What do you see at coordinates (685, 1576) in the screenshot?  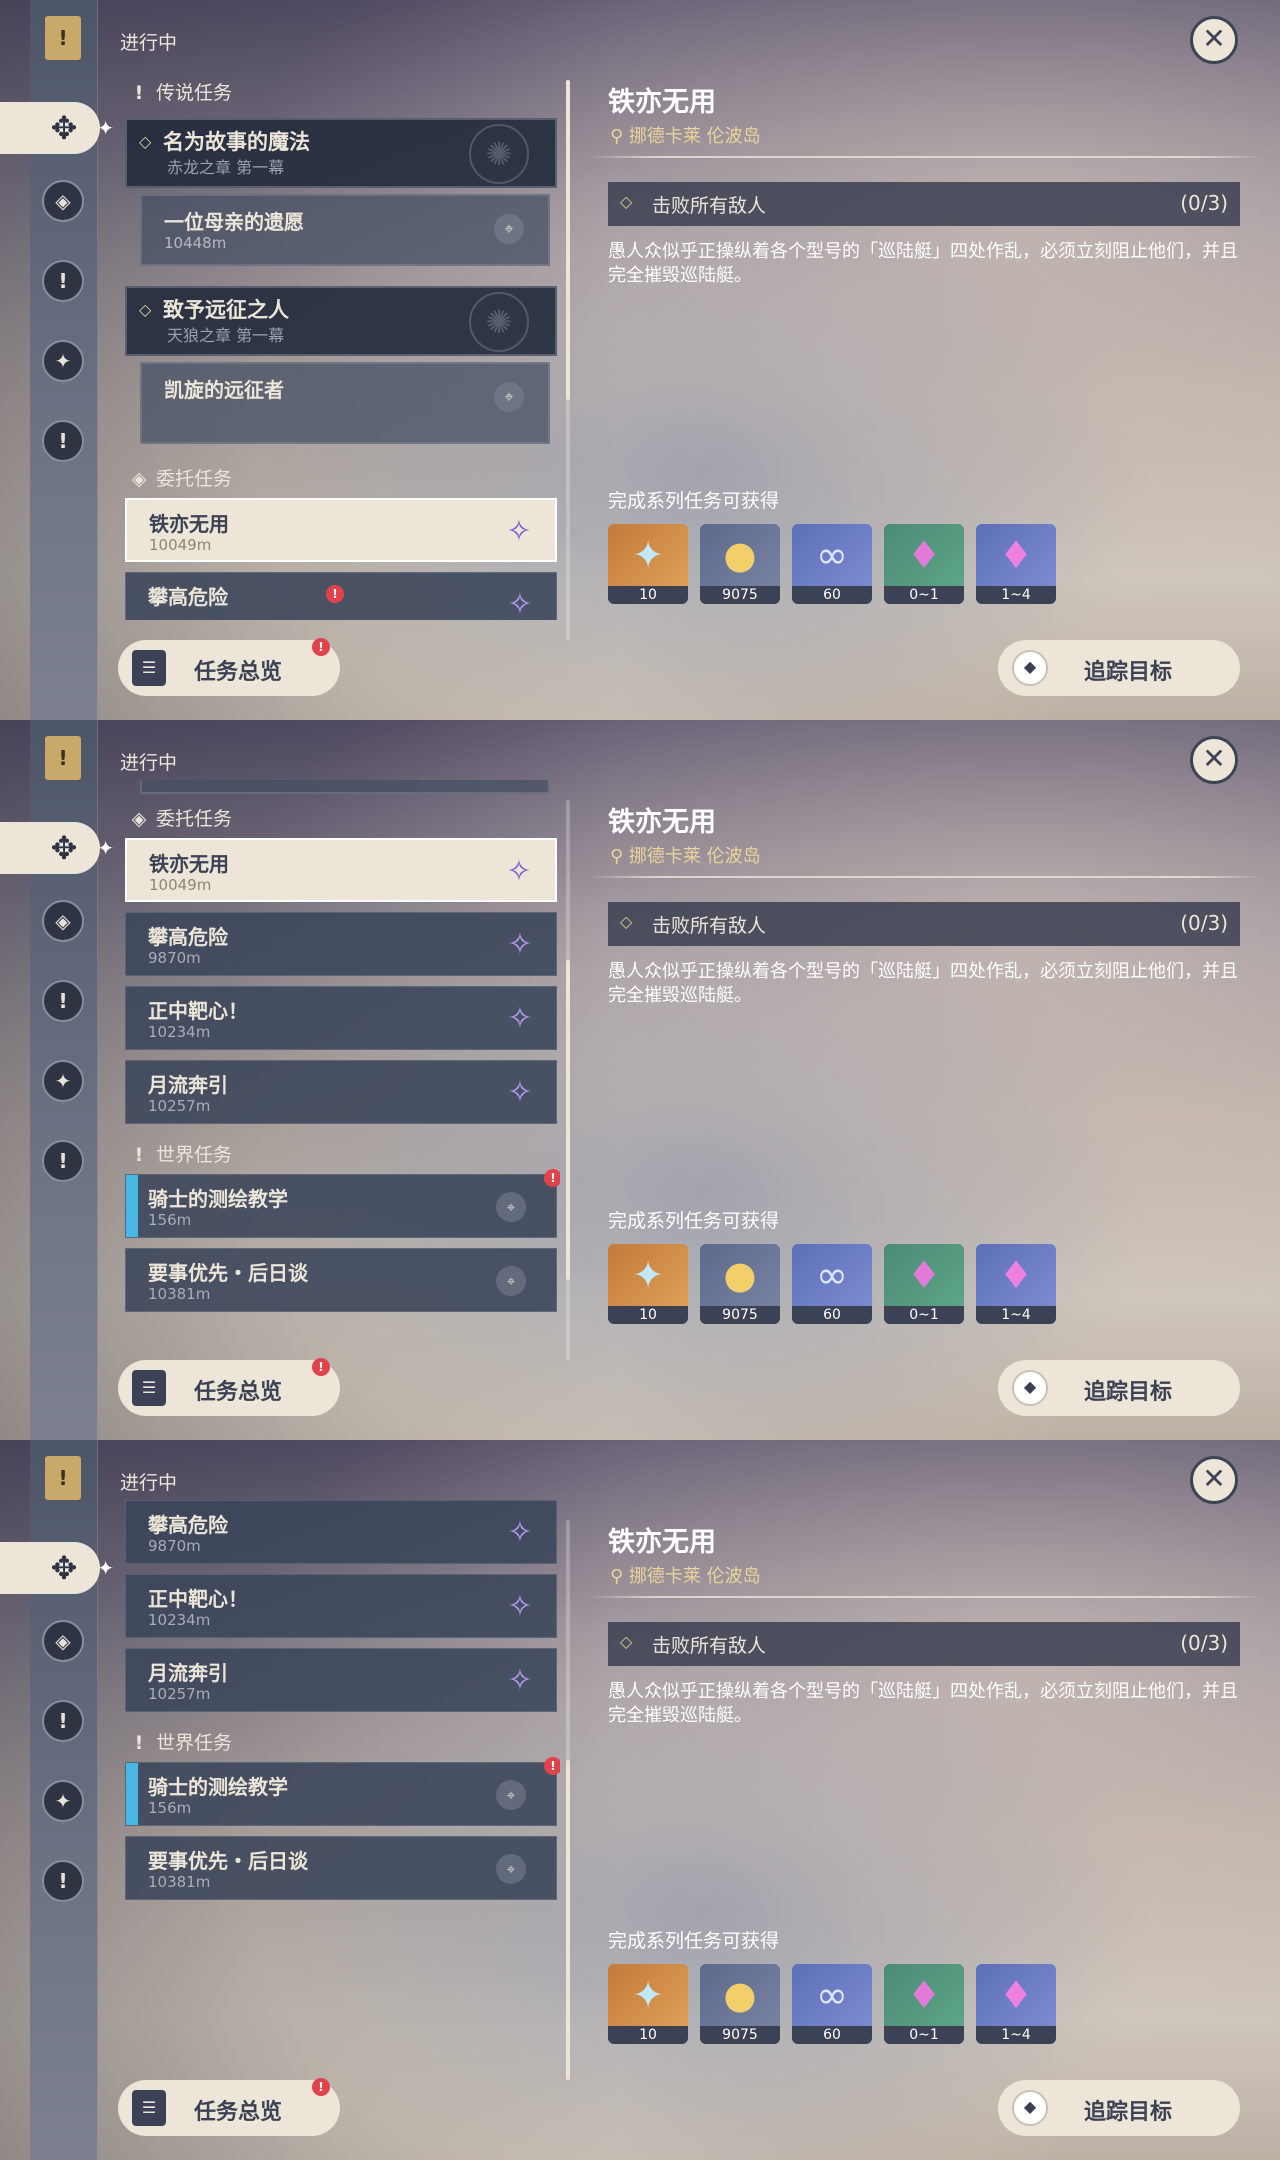 I see `quest-location: ⚲ 挪德卡莱 伦波岛` at bounding box center [685, 1576].